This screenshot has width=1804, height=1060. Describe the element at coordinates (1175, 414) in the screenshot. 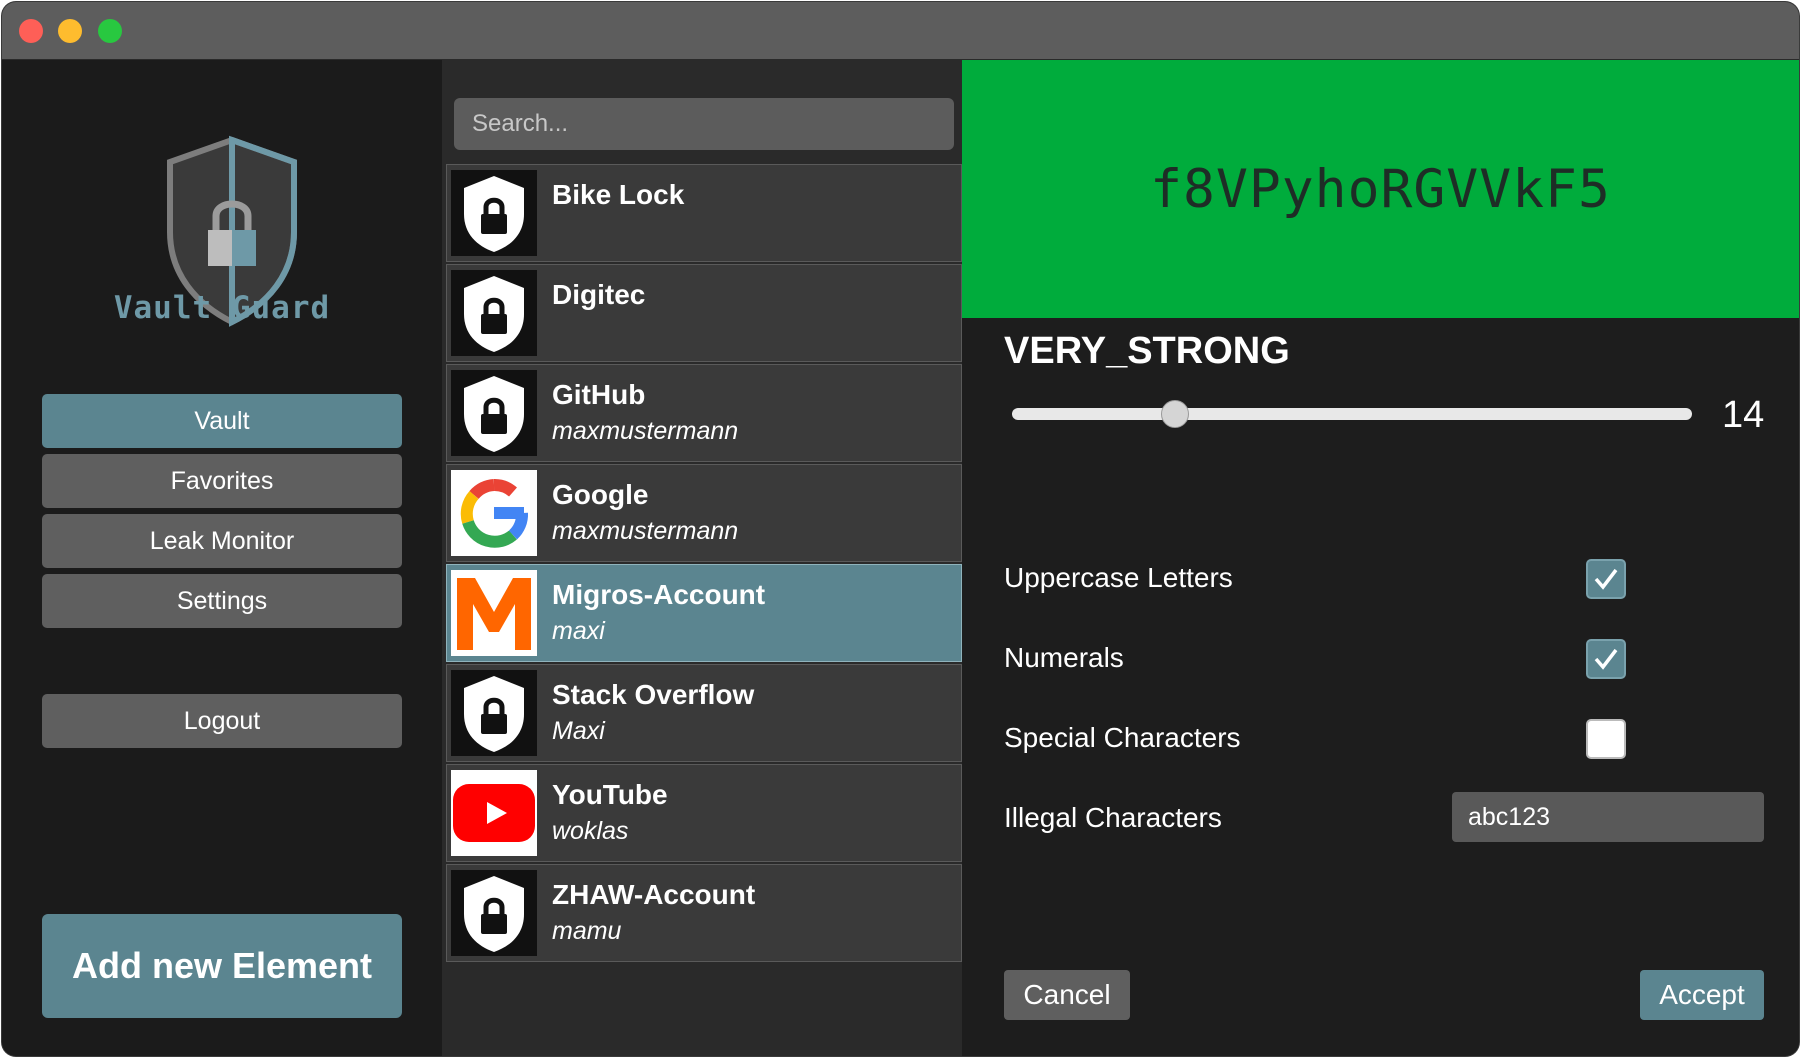

I see `length-slider-handle` at that location.